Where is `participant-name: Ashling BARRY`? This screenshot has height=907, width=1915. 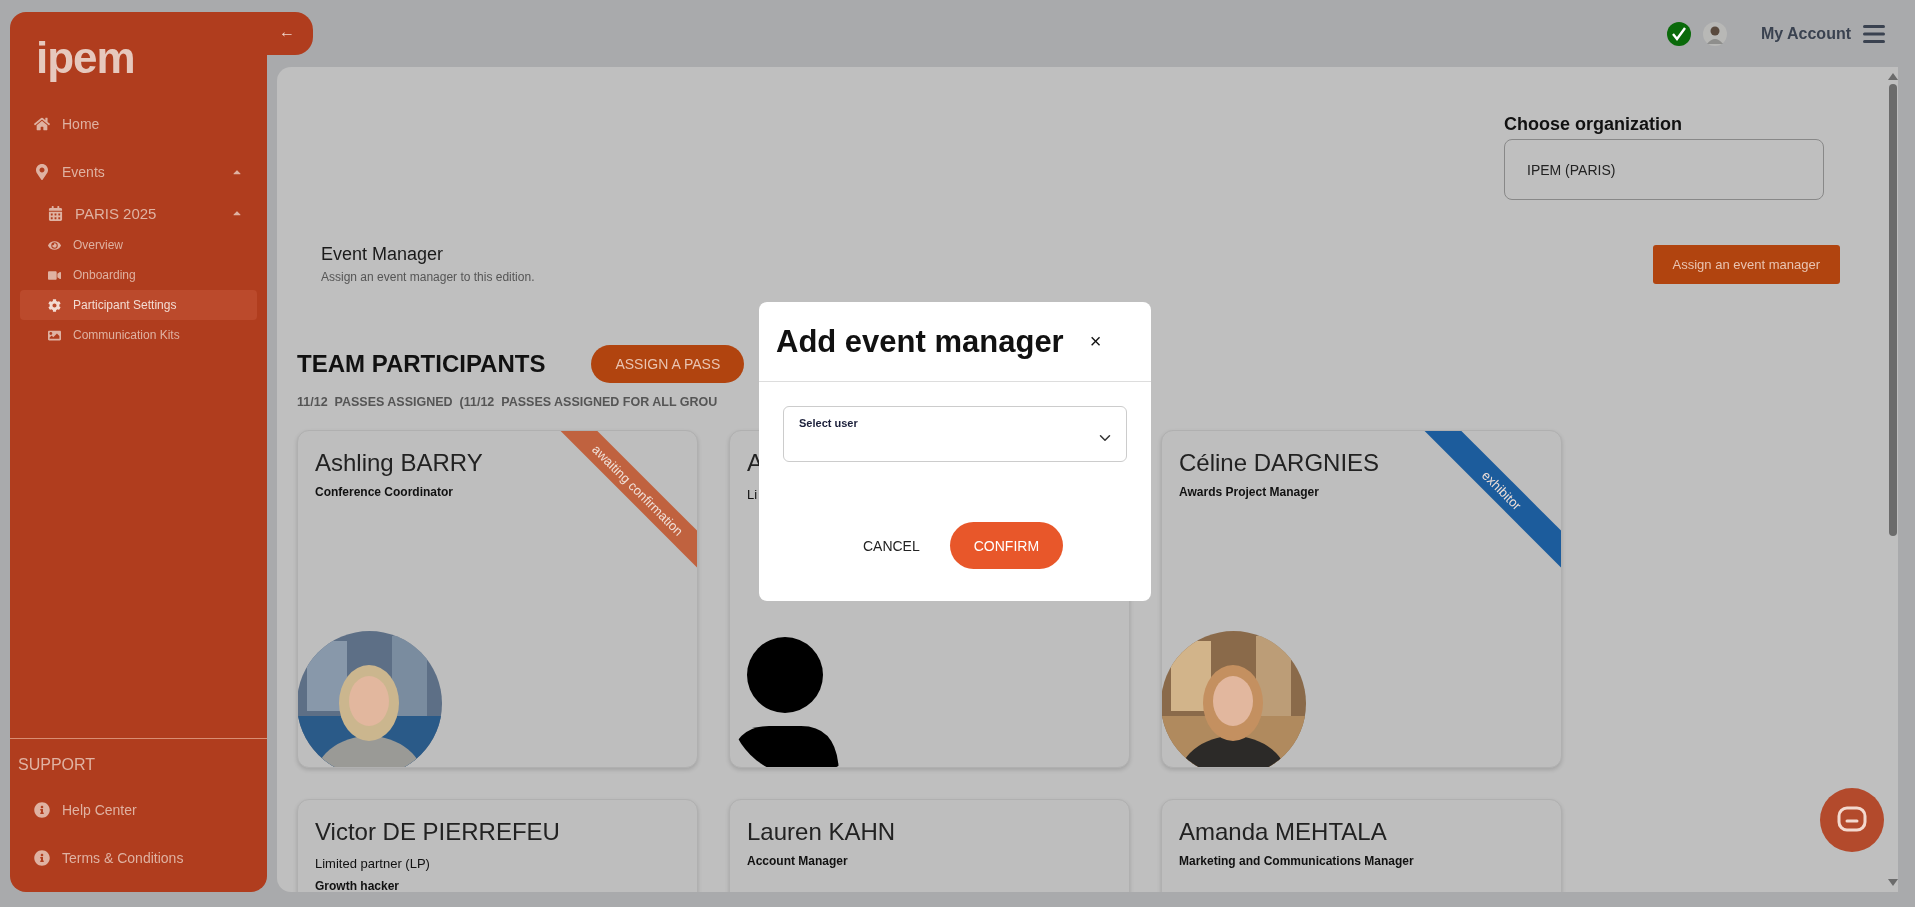 participant-name: Ashling BARRY is located at coordinates (399, 463).